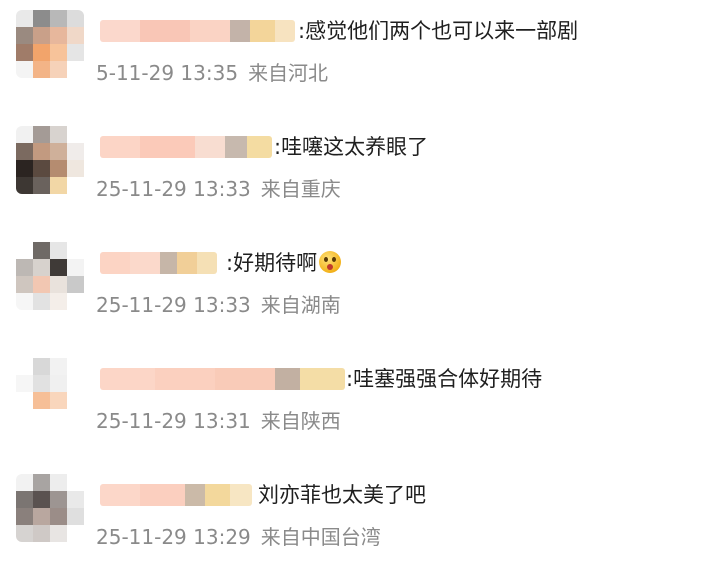  I want to click on surprised-face-emoji-icon, so click(330, 262).